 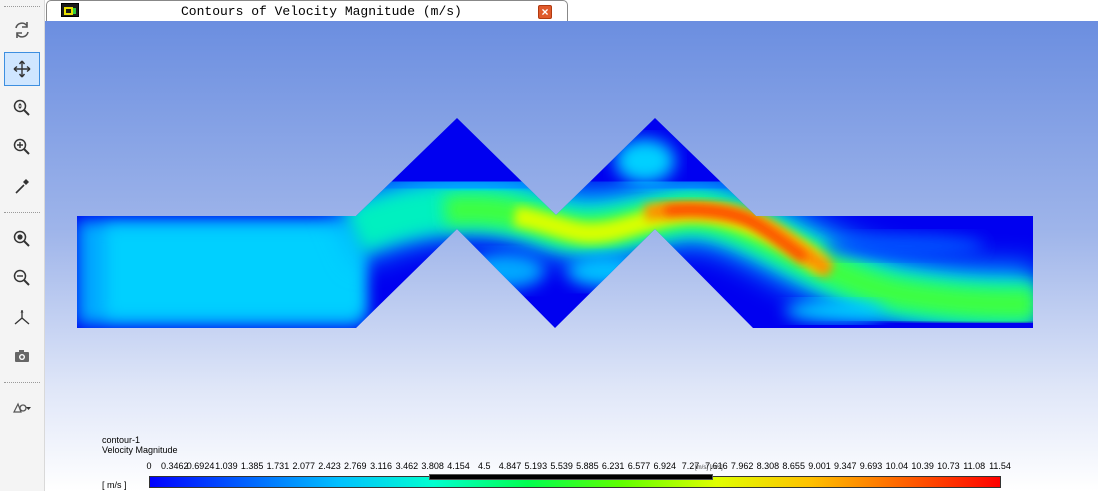 I want to click on legend-tick-label: 3.116, so click(x=381, y=466).